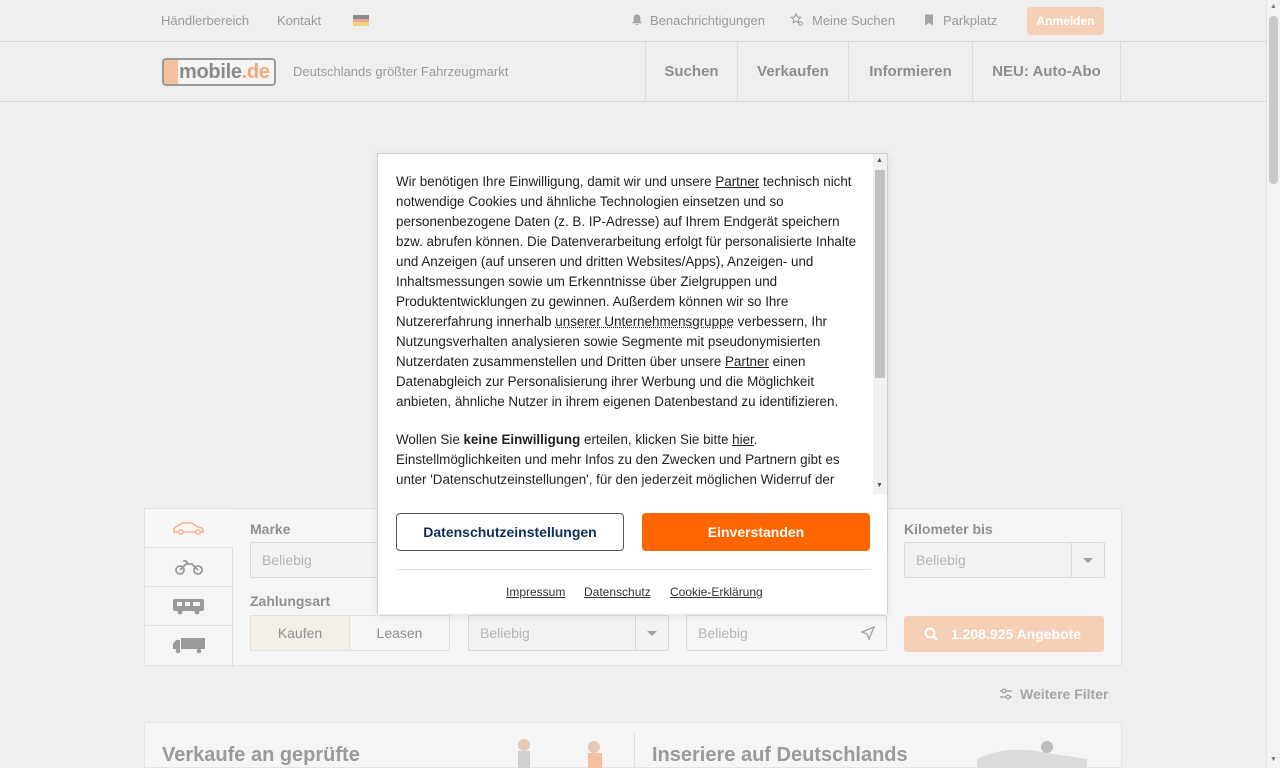 Image resolution: width=1280 pixels, height=768 pixels. I want to click on parking-link: Parkplatz, so click(970, 20).